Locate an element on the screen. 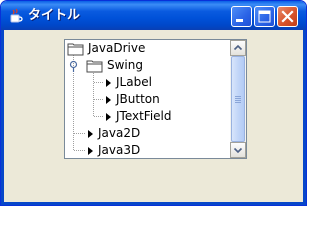  window-border-right is located at coordinates (304, 116).